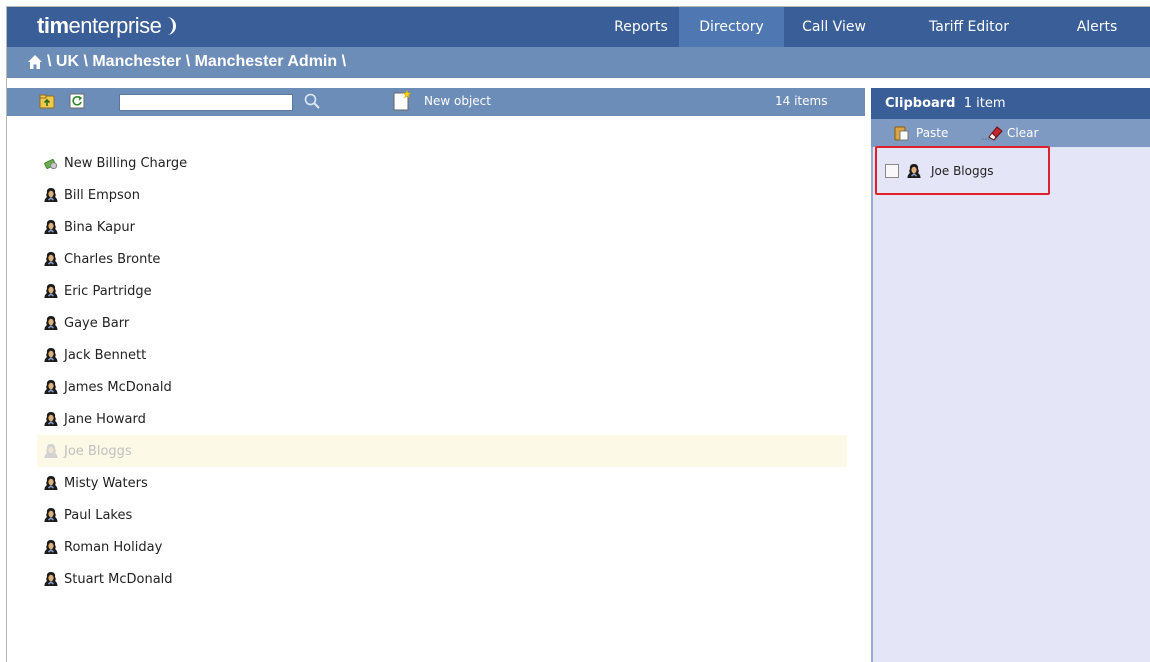 The height and width of the screenshot is (662, 1150). I want to click on clear-label: Clear, so click(1023, 133).